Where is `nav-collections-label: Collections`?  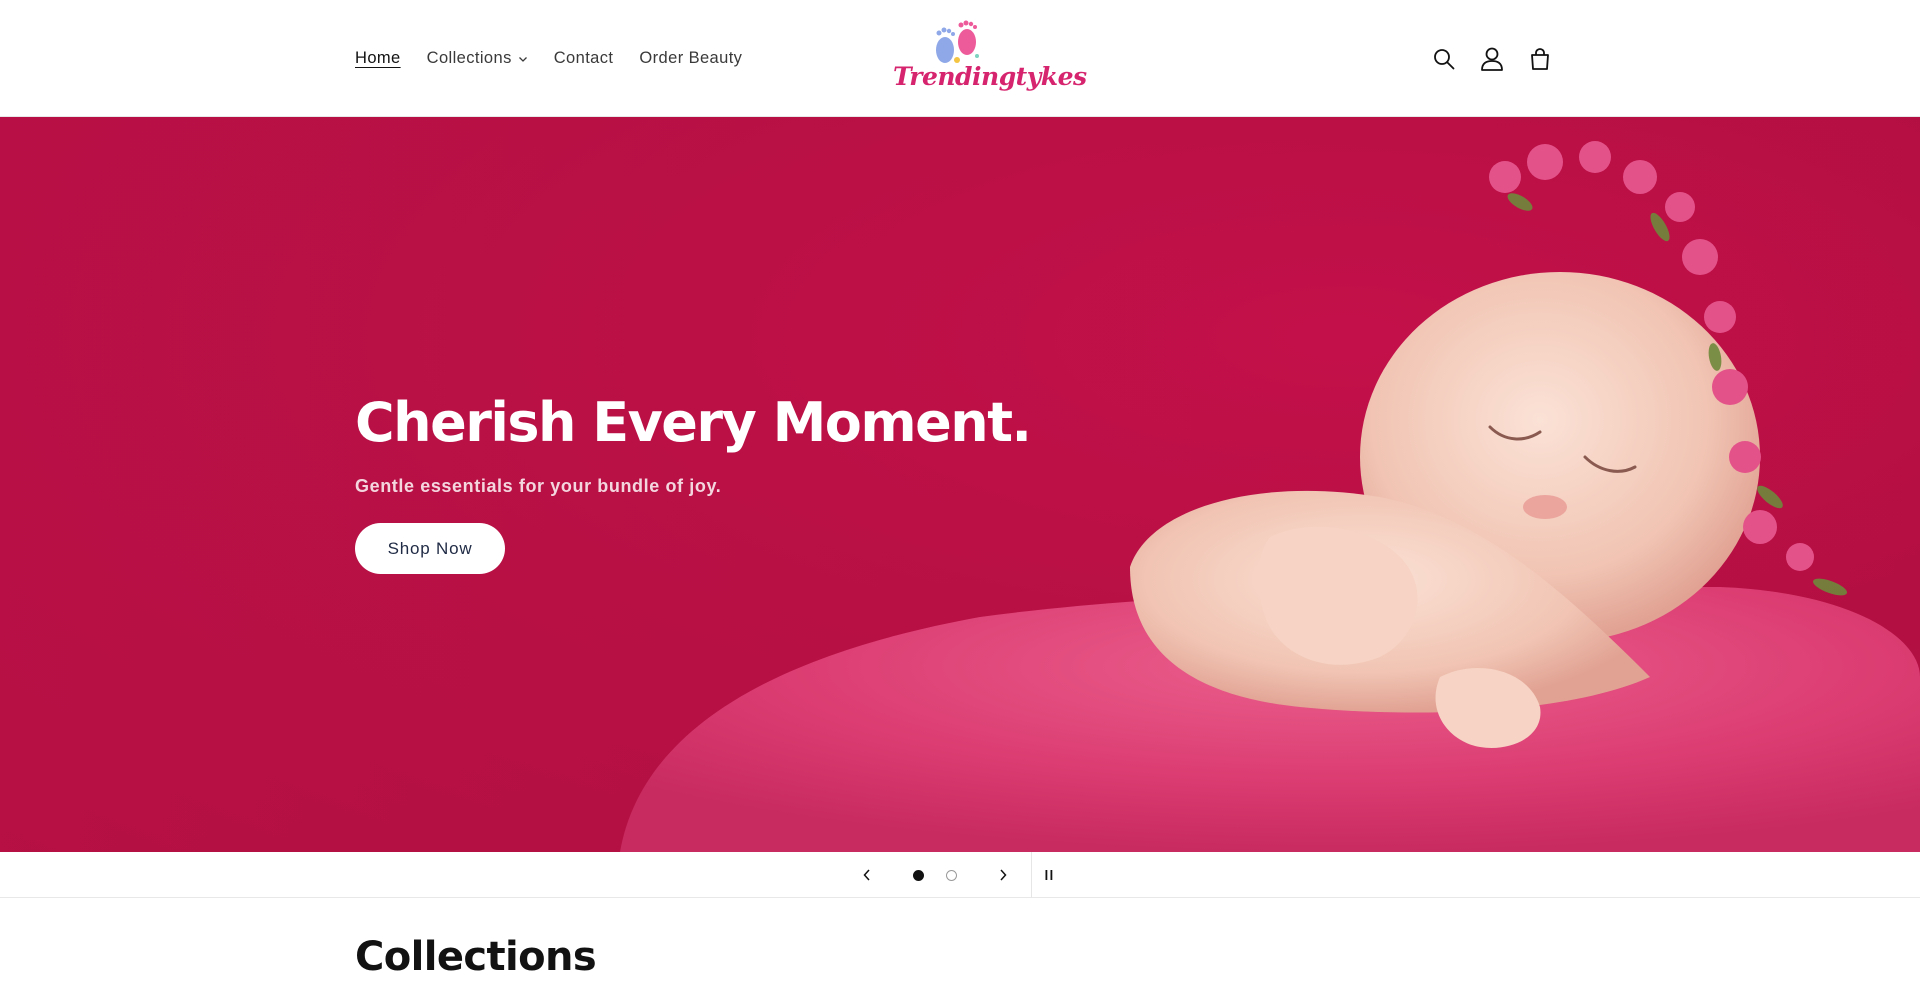
nav-collections-label: Collections is located at coordinates (469, 58).